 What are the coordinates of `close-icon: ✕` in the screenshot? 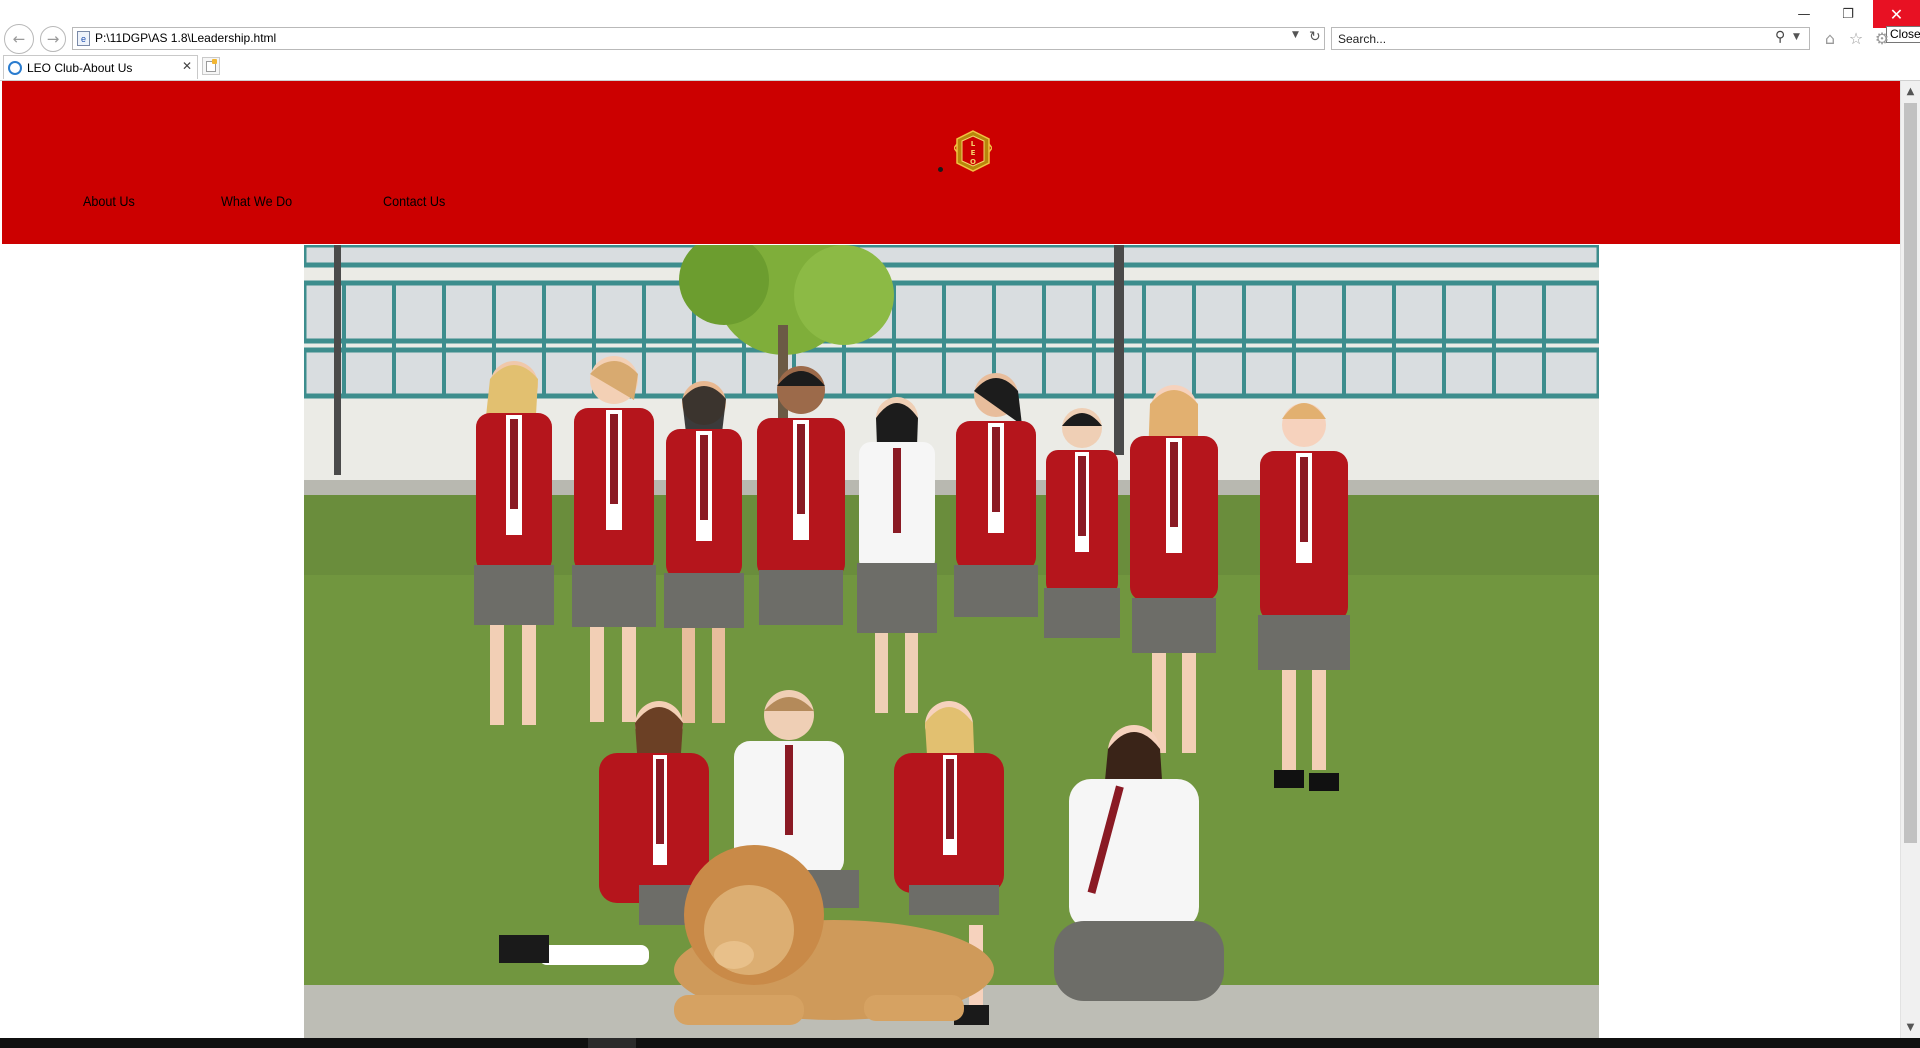 It's located at (1896, 14).